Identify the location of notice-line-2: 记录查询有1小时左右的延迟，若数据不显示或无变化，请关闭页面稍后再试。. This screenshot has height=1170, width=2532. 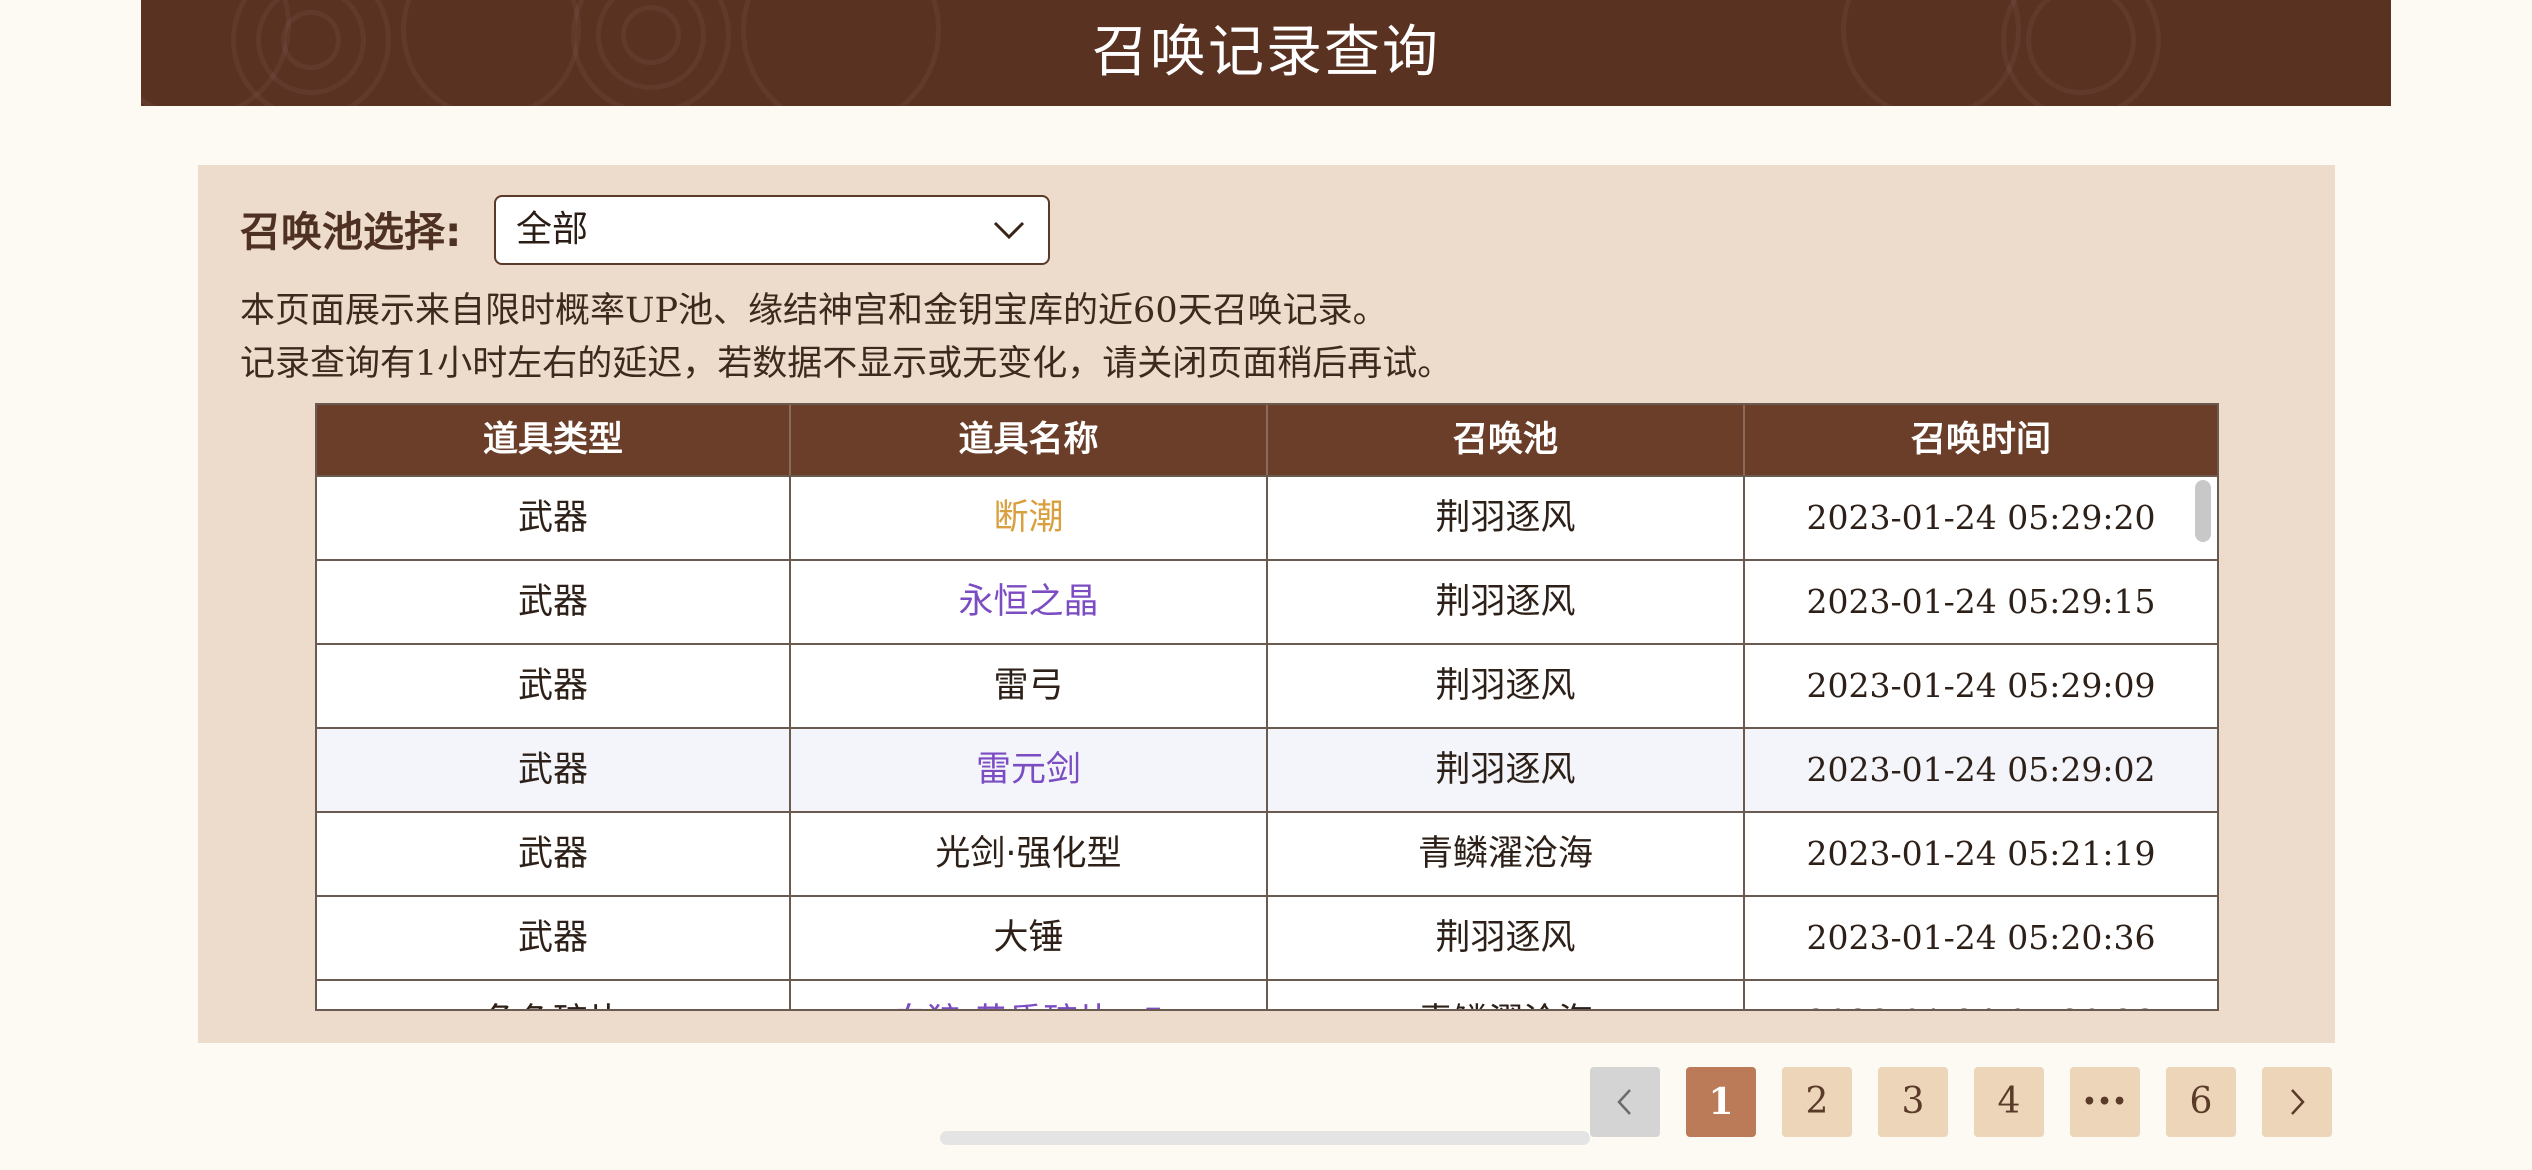
(846, 364).